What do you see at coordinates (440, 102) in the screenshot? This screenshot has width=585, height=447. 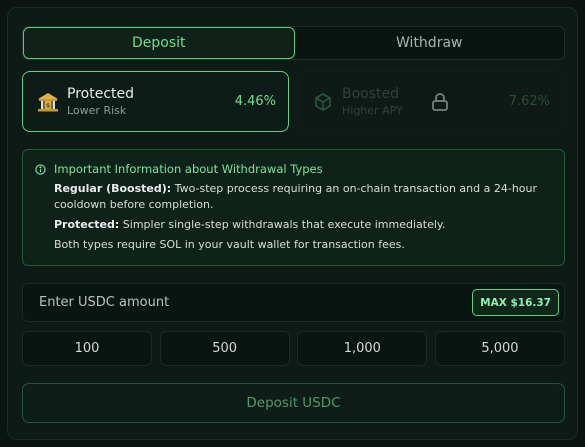 I see `lock-icon` at bounding box center [440, 102].